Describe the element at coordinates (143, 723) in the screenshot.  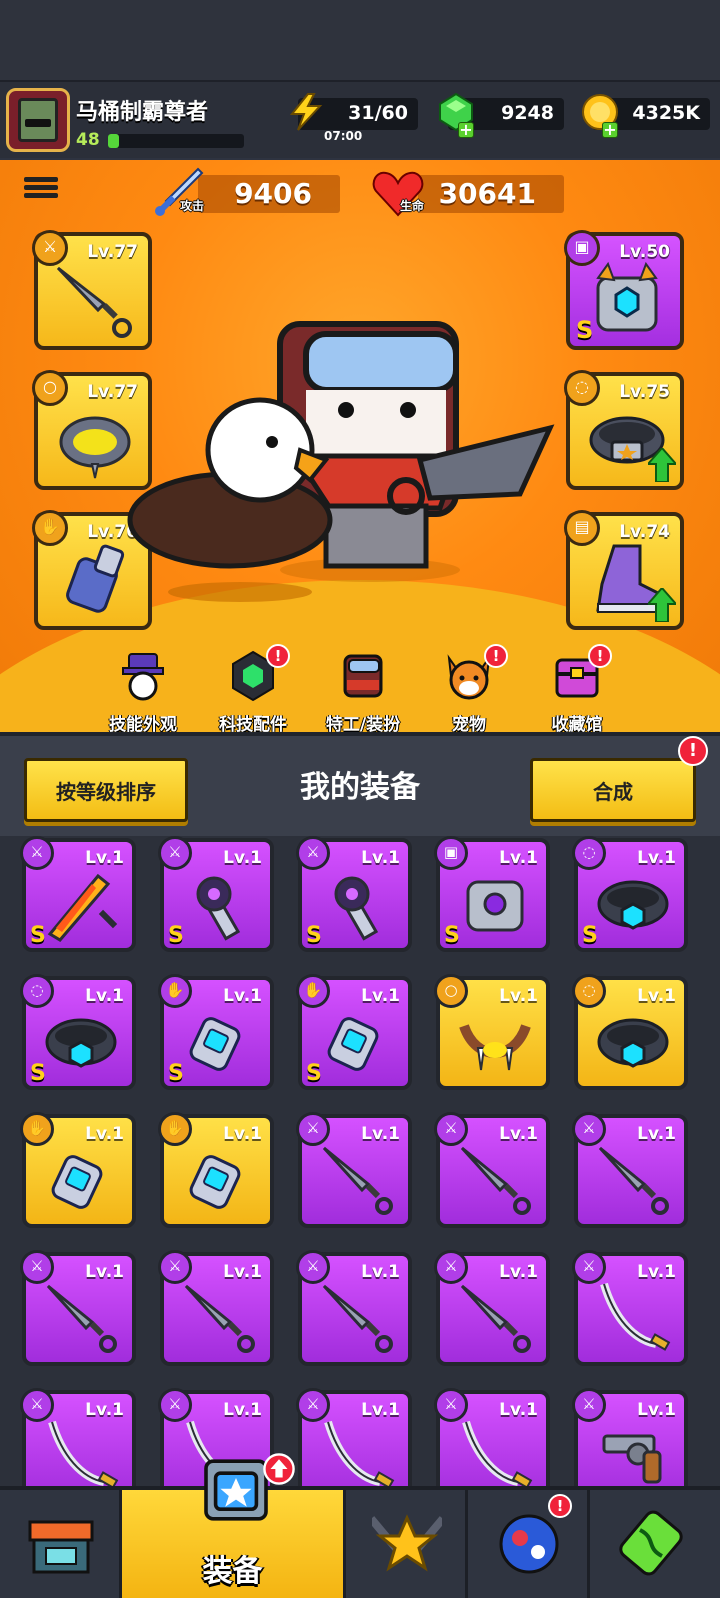
I see `feature-label: 技能外观` at that location.